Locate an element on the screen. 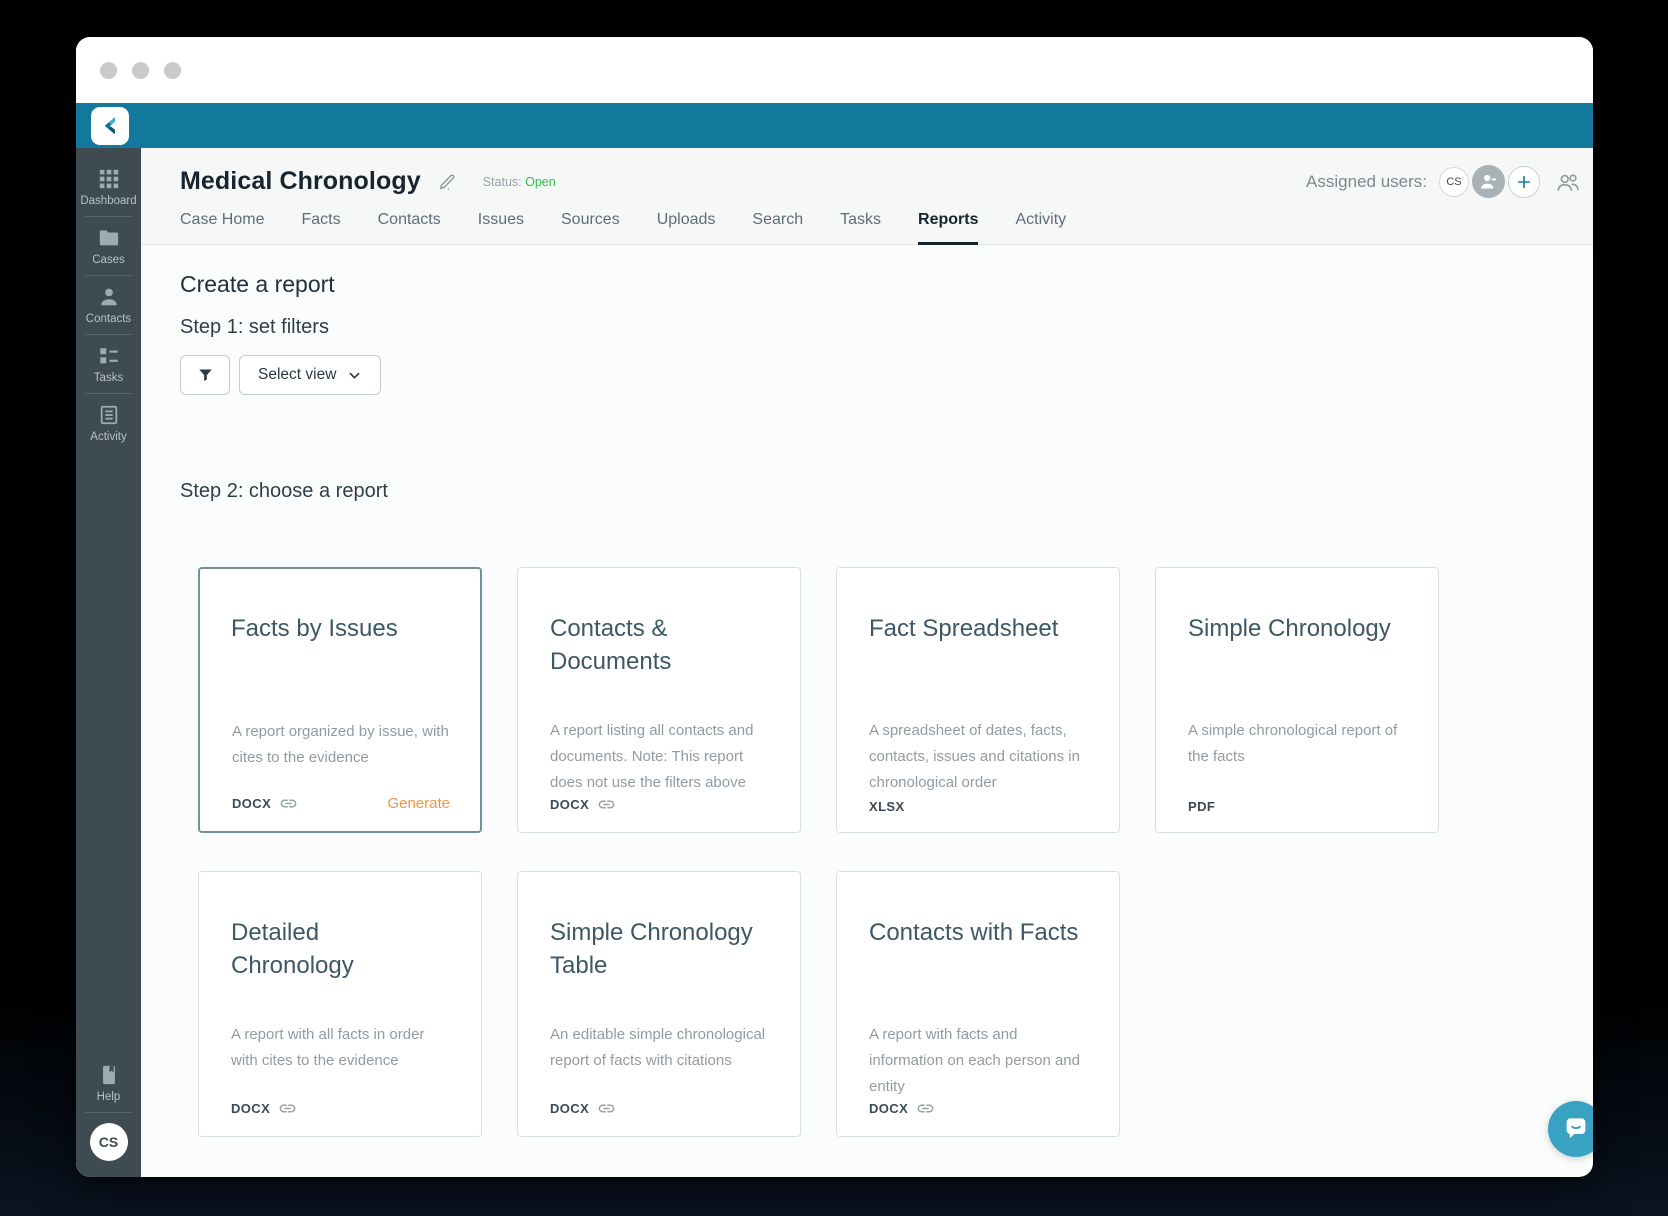  chat-bubble-icon is located at coordinates (1576, 1128).